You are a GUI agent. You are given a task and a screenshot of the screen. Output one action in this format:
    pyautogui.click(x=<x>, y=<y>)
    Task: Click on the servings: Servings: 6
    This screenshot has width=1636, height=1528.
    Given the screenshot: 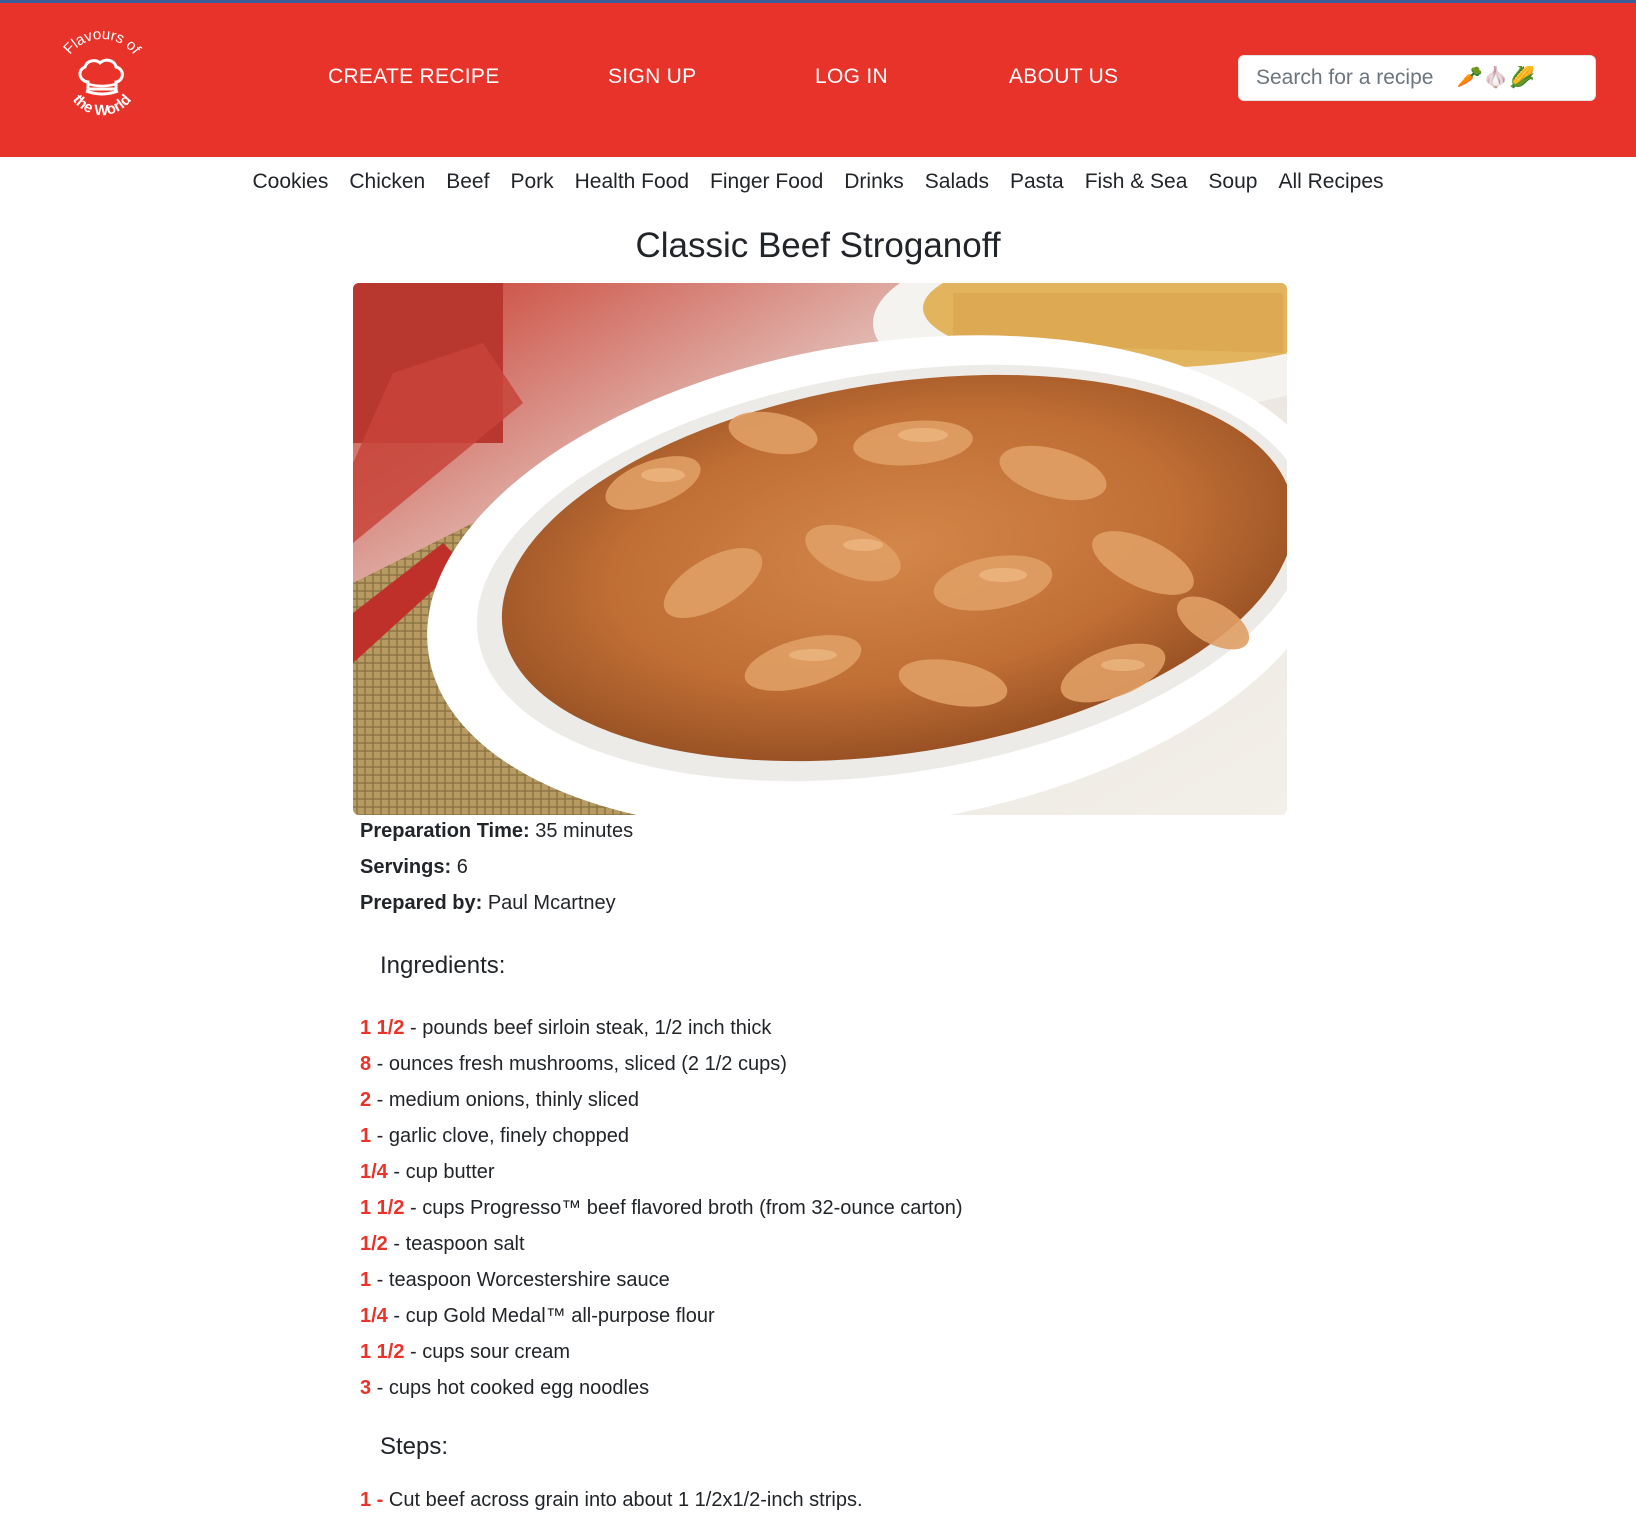 What is the action you would take?
    pyautogui.click(x=414, y=867)
    